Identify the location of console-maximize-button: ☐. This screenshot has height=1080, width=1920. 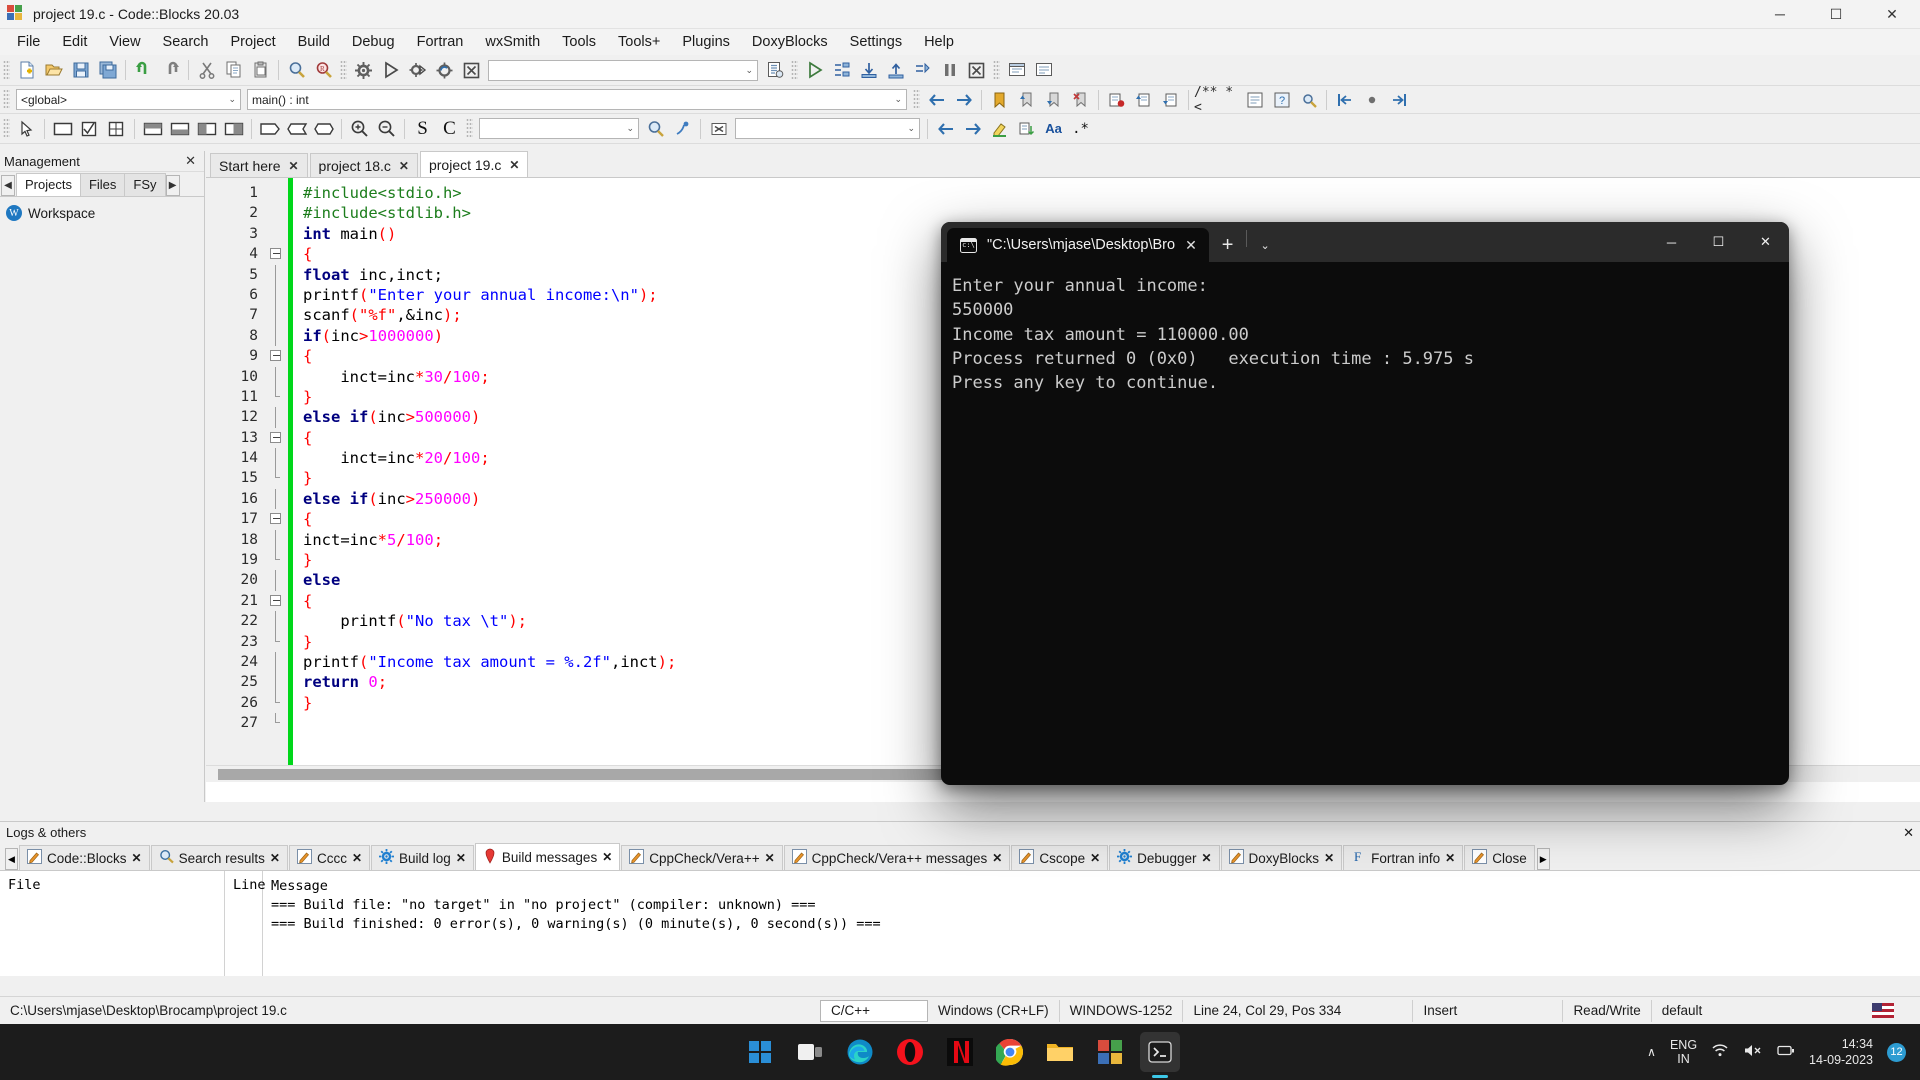
(1718, 242).